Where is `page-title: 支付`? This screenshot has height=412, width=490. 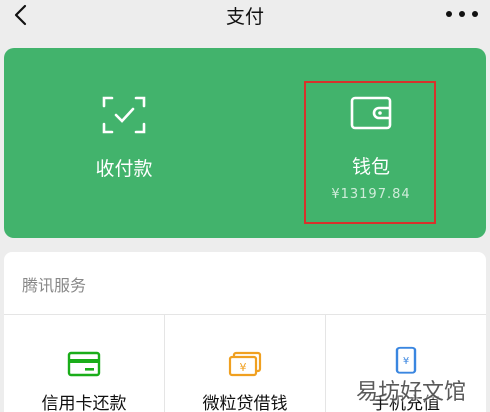
page-title: 支付 is located at coordinates (244, 16).